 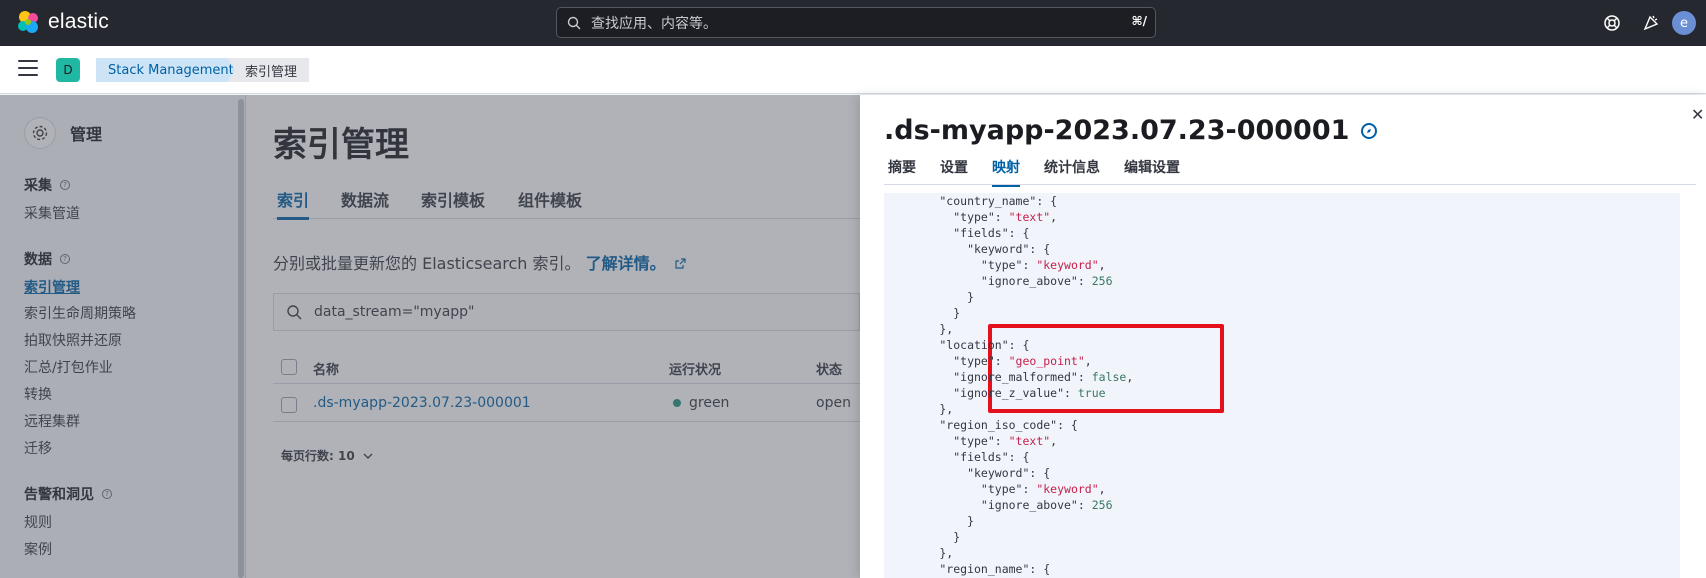 I want to click on menu-hamburger-icon, so click(x=28, y=69).